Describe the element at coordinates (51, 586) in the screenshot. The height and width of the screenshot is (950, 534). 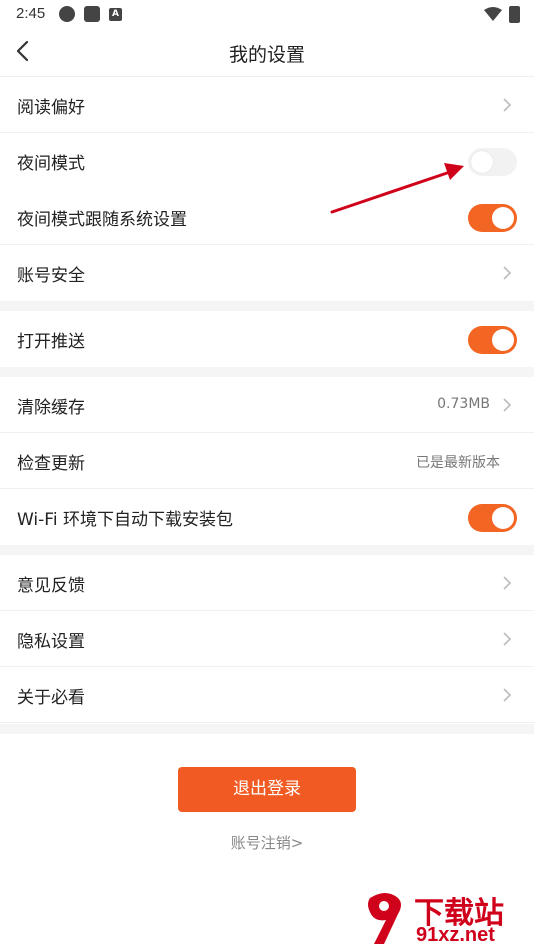
I see `setting-label: 意见反馈` at that location.